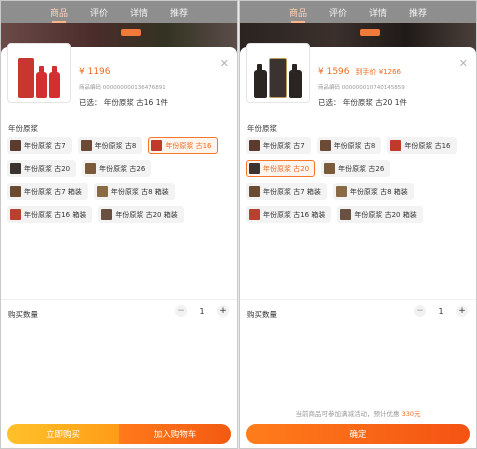  What do you see at coordinates (362, 102) in the screenshot?
I see `selected-summary: 已选： 年份原浆 古20 1件` at bounding box center [362, 102].